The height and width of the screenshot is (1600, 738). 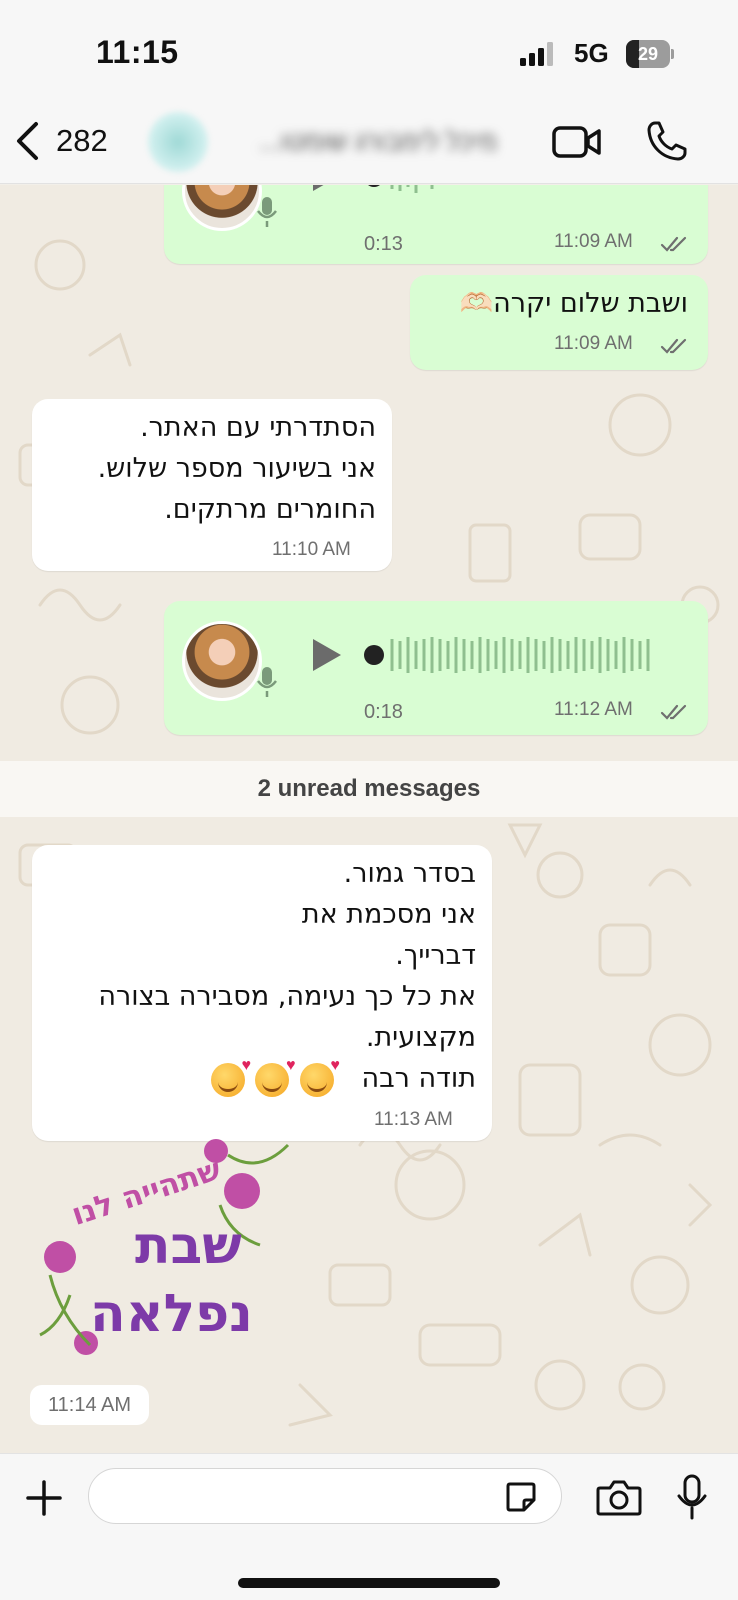 I want to click on sticker-line-3: נפלאה, so click(x=171, y=1314).